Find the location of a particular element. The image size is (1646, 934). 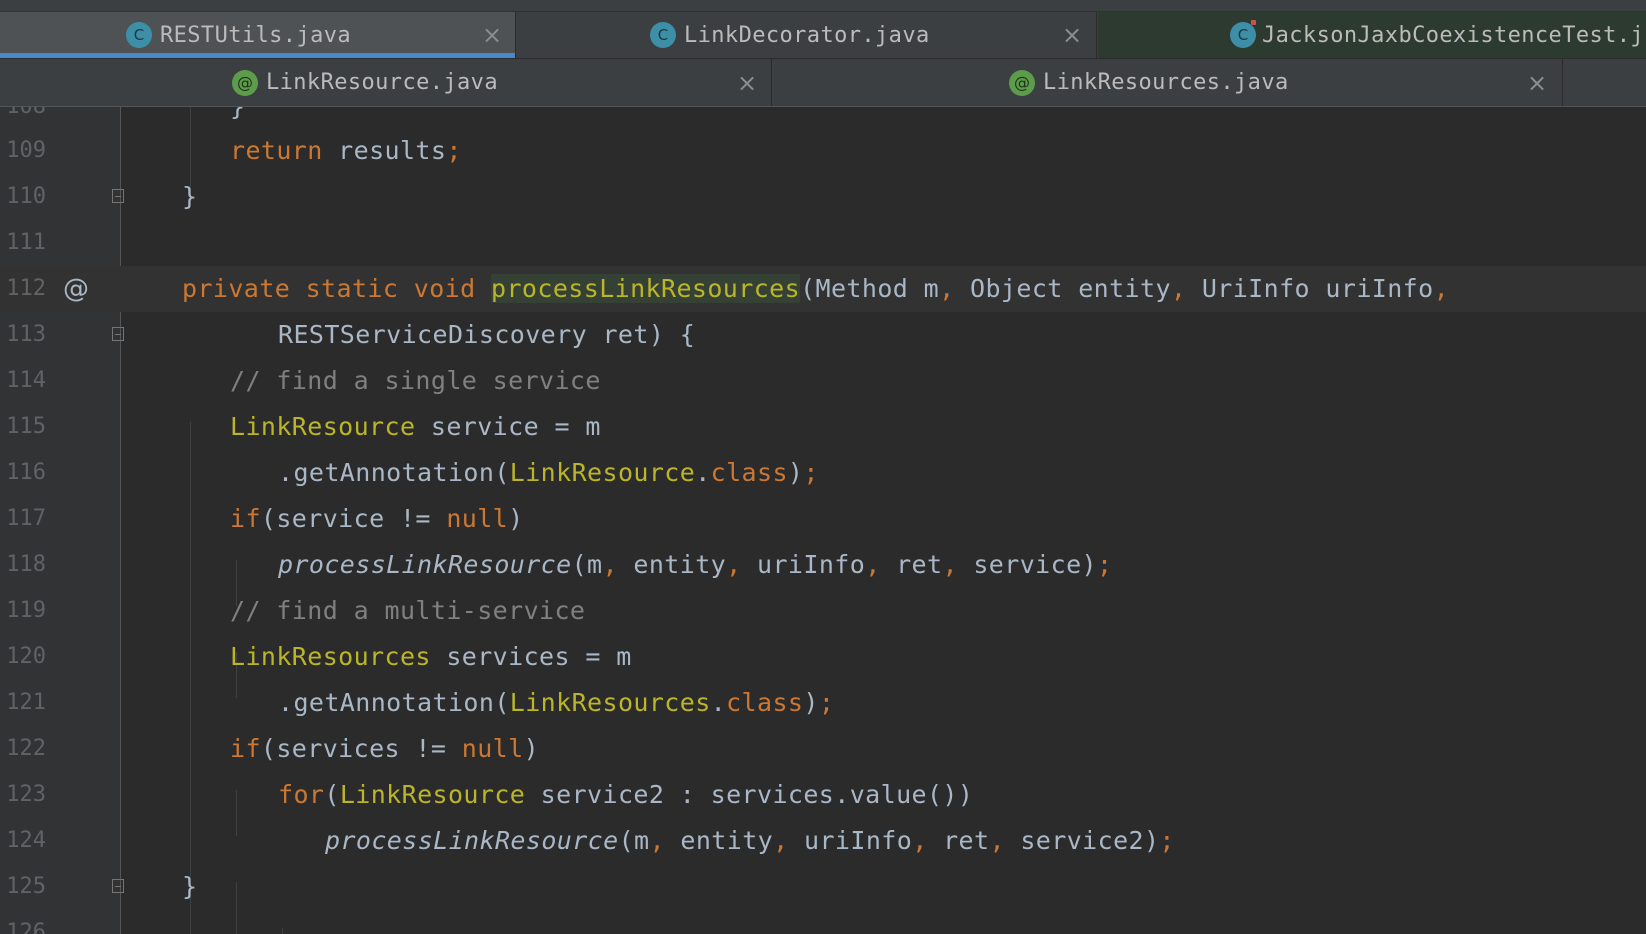

tab-label: LinkDecorator.java is located at coordinates (807, 35).